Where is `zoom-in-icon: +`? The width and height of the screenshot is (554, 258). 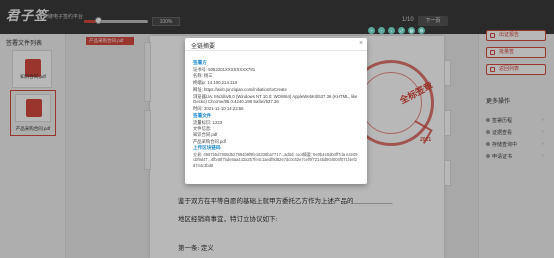 zoom-in-icon: + is located at coordinates (371, 30).